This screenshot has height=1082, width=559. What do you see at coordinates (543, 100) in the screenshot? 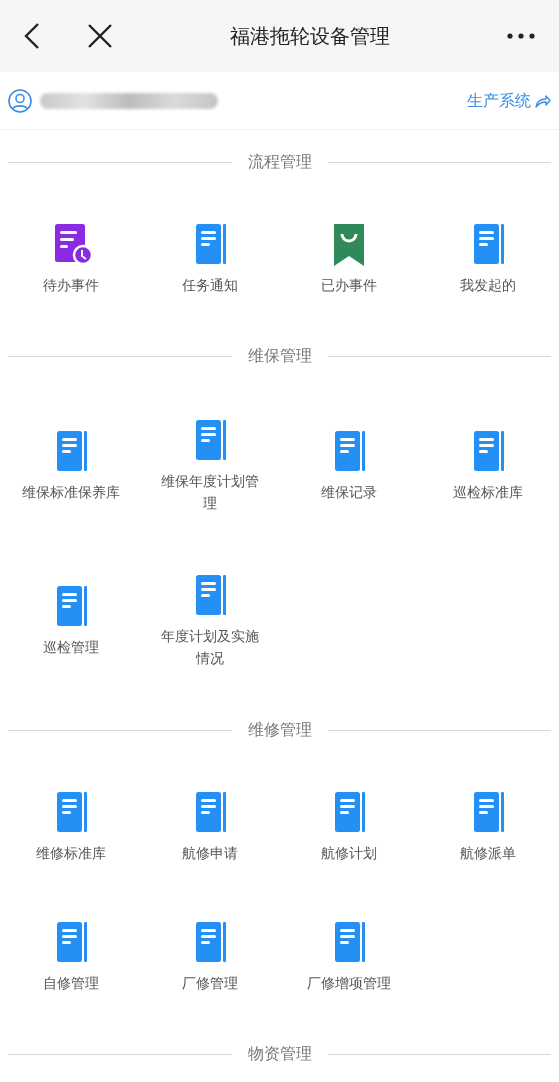
I see `share-icon` at bounding box center [543, 100].